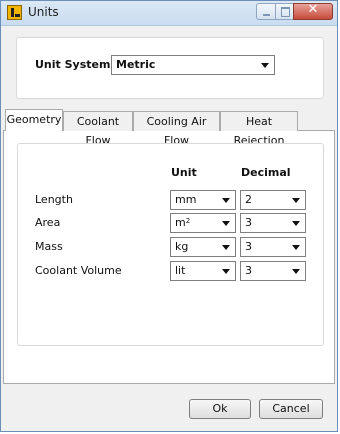 Image resolution: width=340 pixels, height=434 pixels. Describe the element at coordinates (78, 270) in the screenshot. I see `coolant-volume-label: Coolant Volume` at that location.